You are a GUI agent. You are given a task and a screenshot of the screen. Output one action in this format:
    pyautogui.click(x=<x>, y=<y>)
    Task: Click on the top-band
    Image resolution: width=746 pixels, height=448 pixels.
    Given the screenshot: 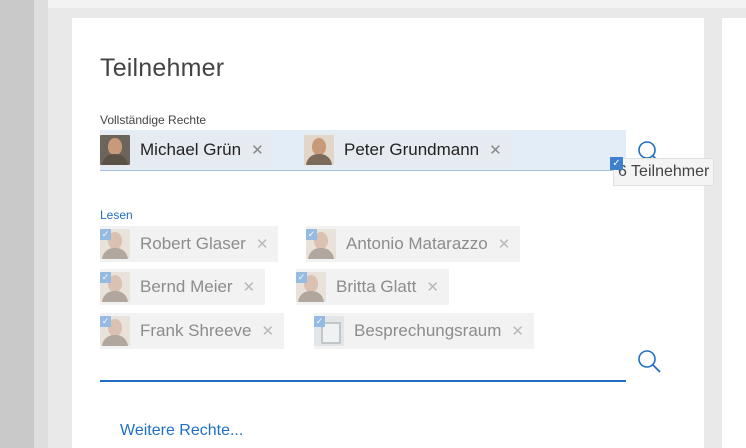 What is the action you would take?
    pyautogui.click(x=397, y=4)
    